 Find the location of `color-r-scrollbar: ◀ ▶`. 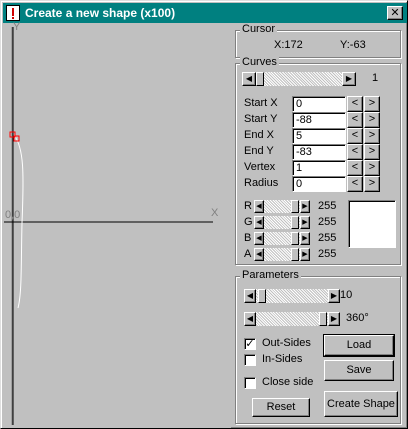

color-r-scrollbar: ◀ ▶ is located at coordinates (282, 206).